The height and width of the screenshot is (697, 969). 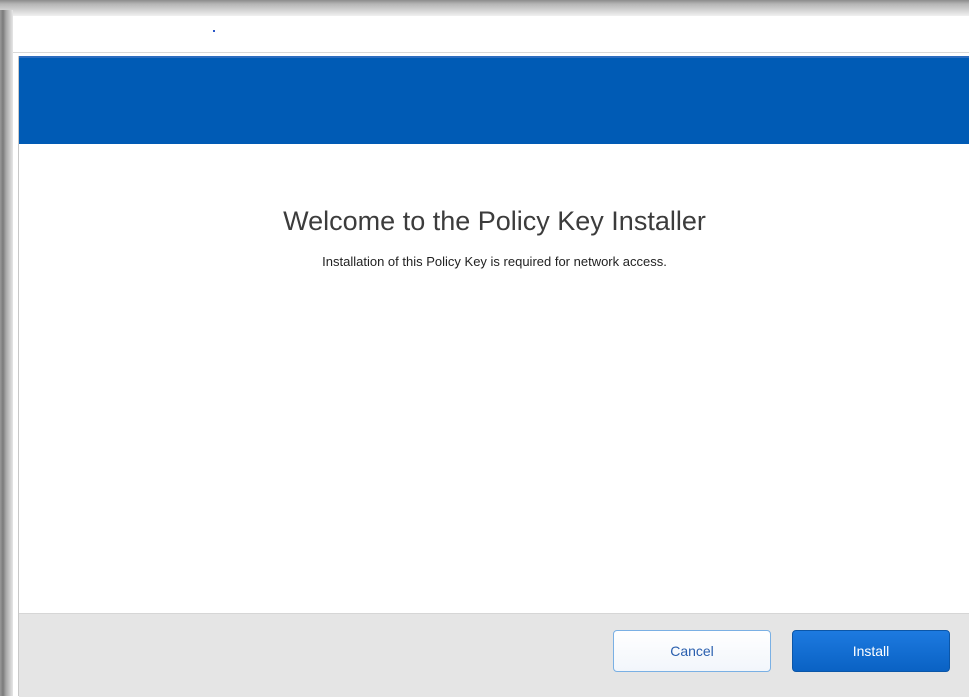 What do you see at coordinates (491, 34) in the screenshot?
I see `window-titlebar` at bounding box center [491, 34].